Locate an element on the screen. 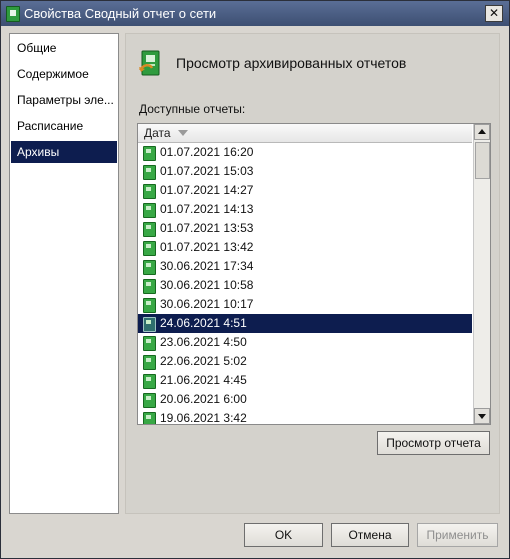 This screenshot has width=510, height=559. report-row: 01.07.2021 14:27 is located at coordinates (305, 190).